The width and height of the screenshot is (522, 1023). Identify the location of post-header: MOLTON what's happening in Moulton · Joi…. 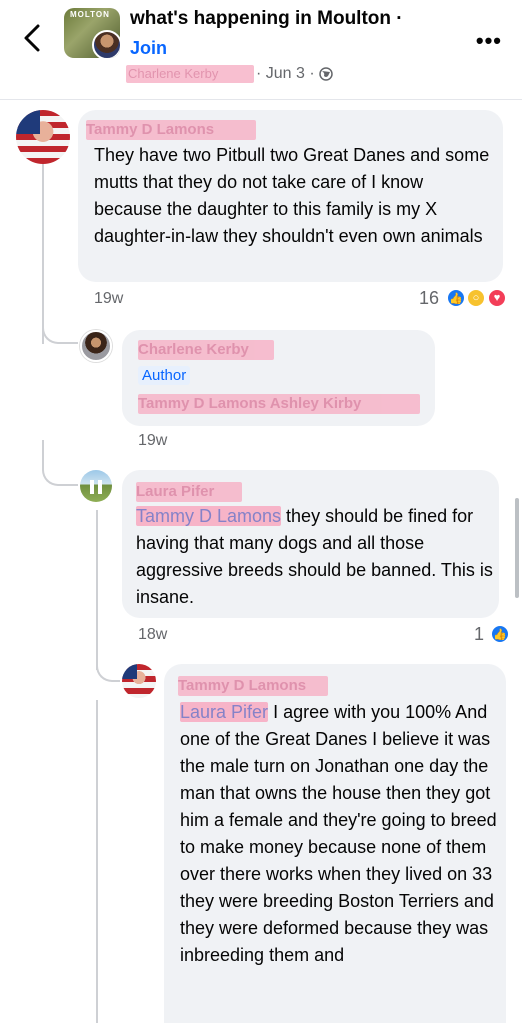
(261, 50).